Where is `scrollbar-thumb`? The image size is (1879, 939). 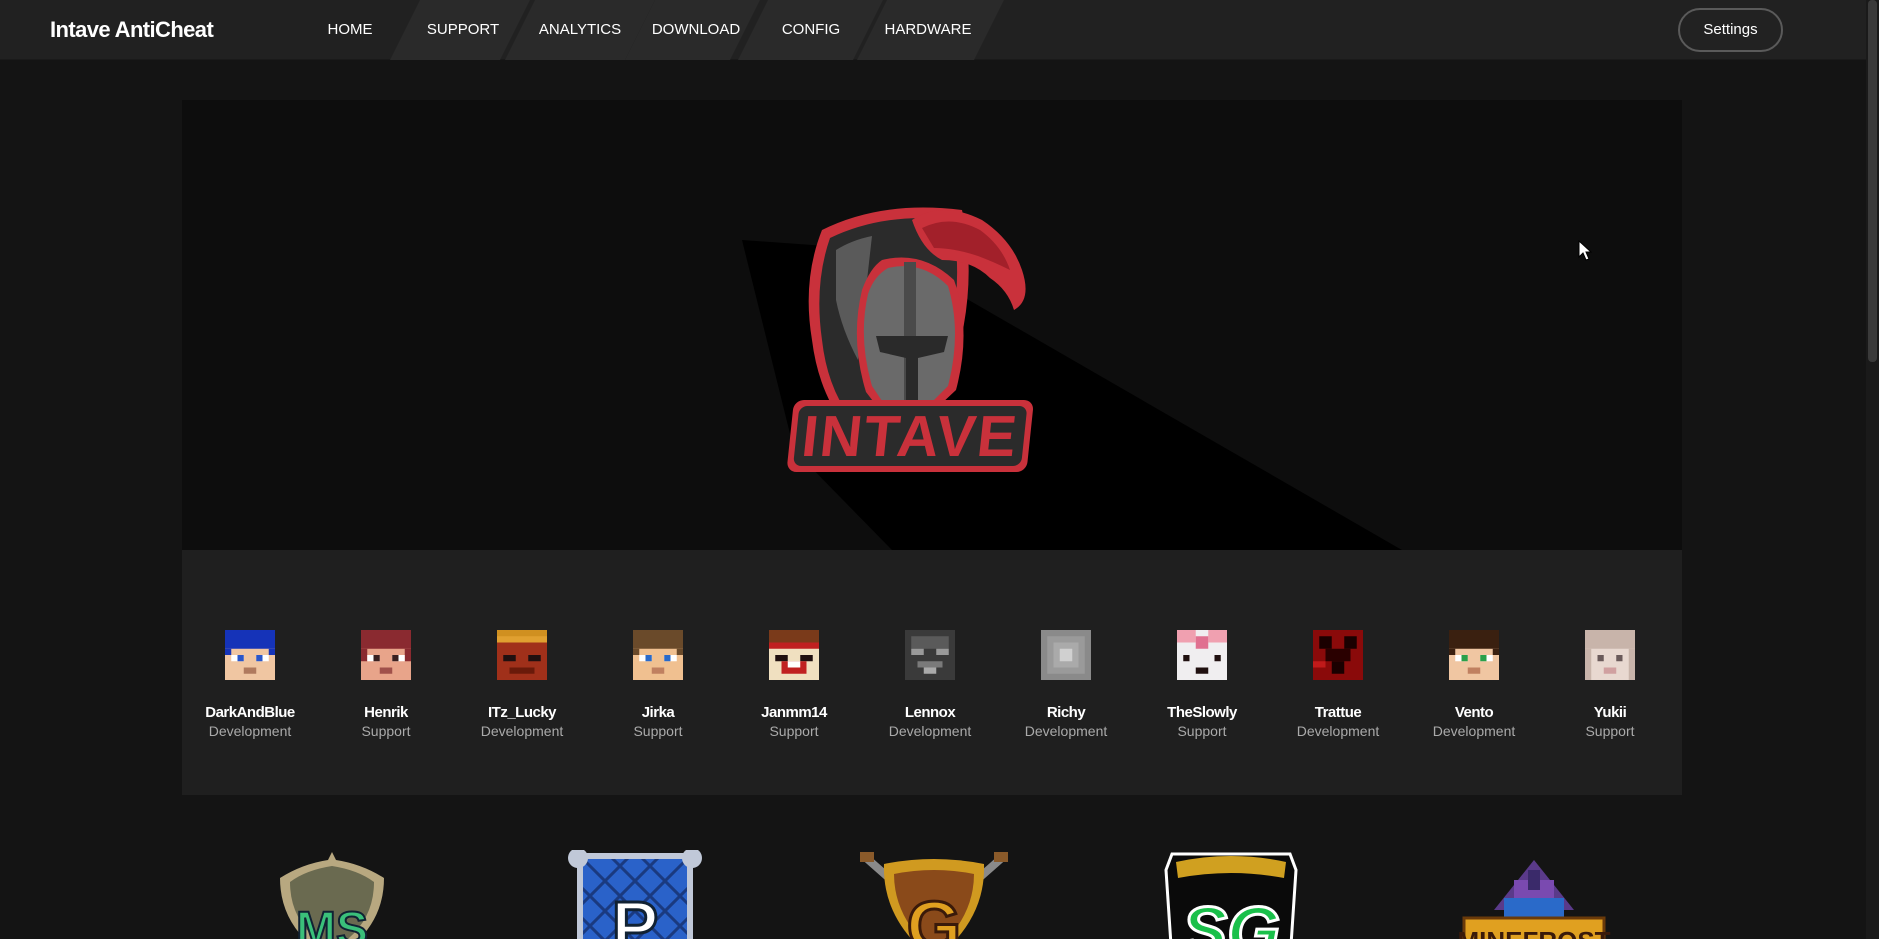 scrollbar-thumb is located at coordinates (1872, 181).